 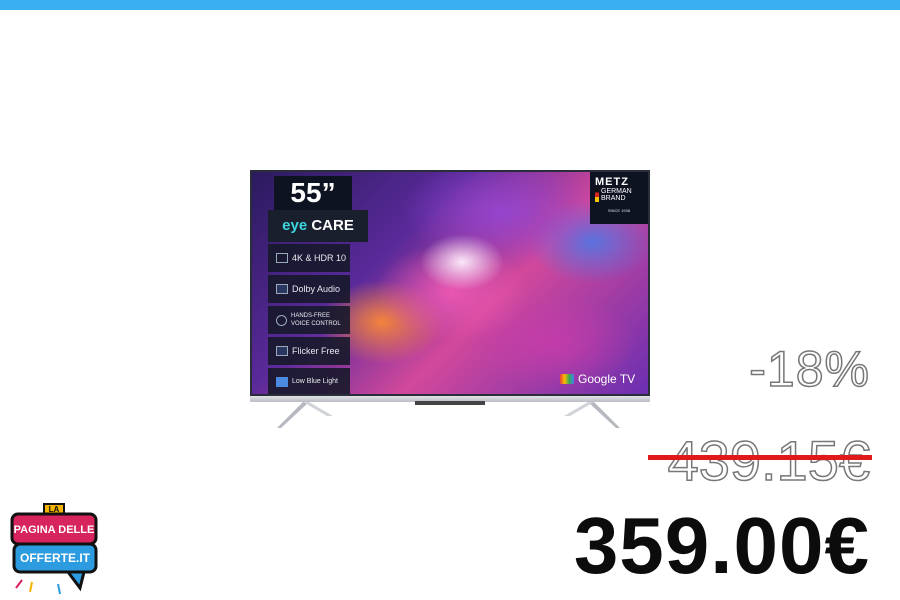 What do you see at coordinates (809, 369) in the screenshot?
I see `discount-percentage: -18%` at bounding box center [809, 369].